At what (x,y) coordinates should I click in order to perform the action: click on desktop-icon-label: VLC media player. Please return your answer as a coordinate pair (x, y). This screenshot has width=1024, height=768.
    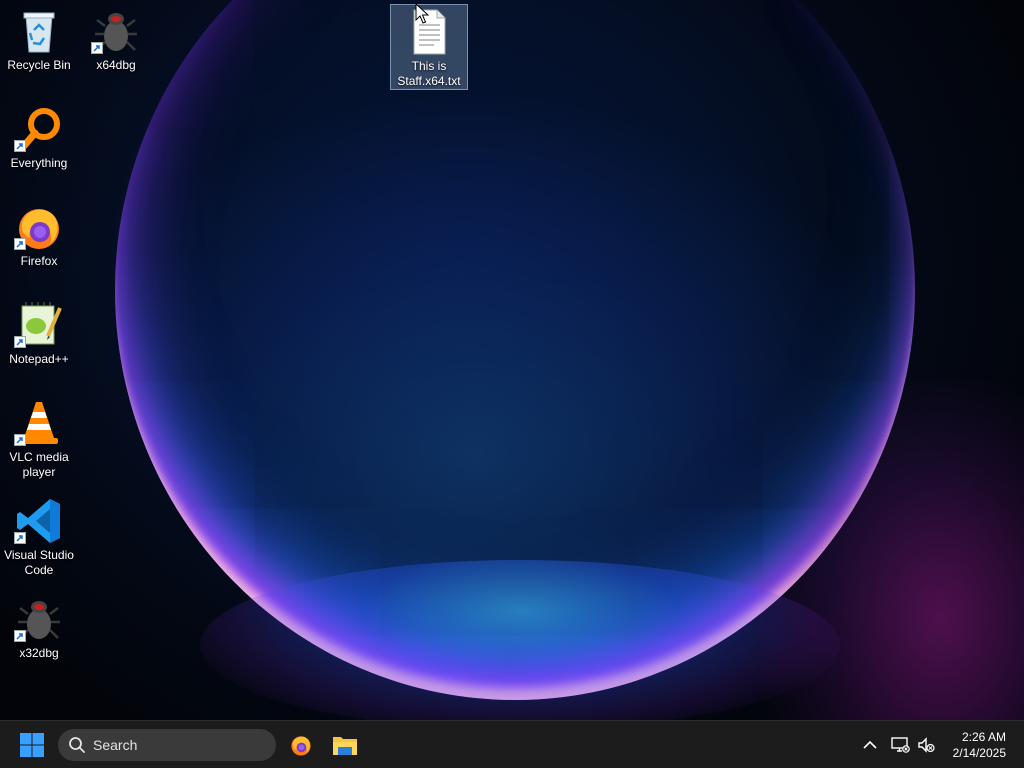
    Looking at the image, I should click on (39, 464).